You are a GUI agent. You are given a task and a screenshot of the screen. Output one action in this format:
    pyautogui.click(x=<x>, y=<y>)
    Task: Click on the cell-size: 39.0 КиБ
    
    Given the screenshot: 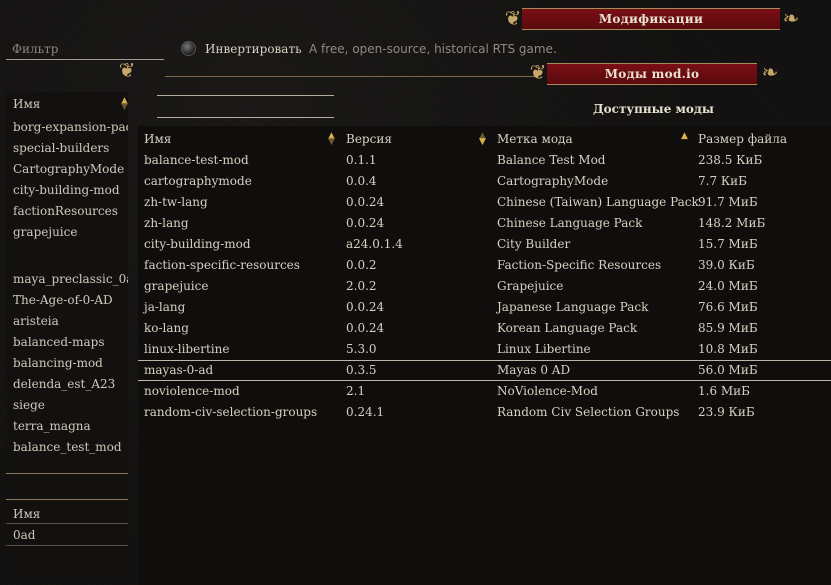 What is the action you would take?
    pyautogui.click(x=726, y=265)
    